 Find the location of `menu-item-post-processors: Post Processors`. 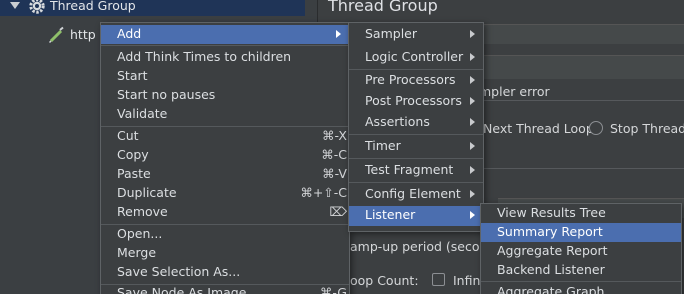

menu-item-post-processors: Post Processors is located at coordinates (416, 101).